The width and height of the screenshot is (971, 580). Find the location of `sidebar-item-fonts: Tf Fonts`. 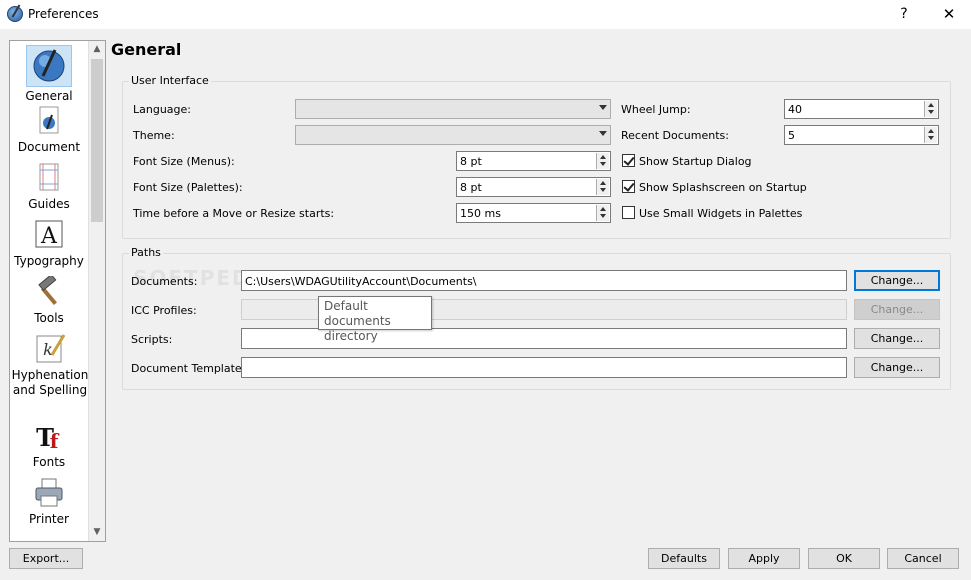

sidebar-item-fonts: Tf Fonts is located at coordinates (49, 445).